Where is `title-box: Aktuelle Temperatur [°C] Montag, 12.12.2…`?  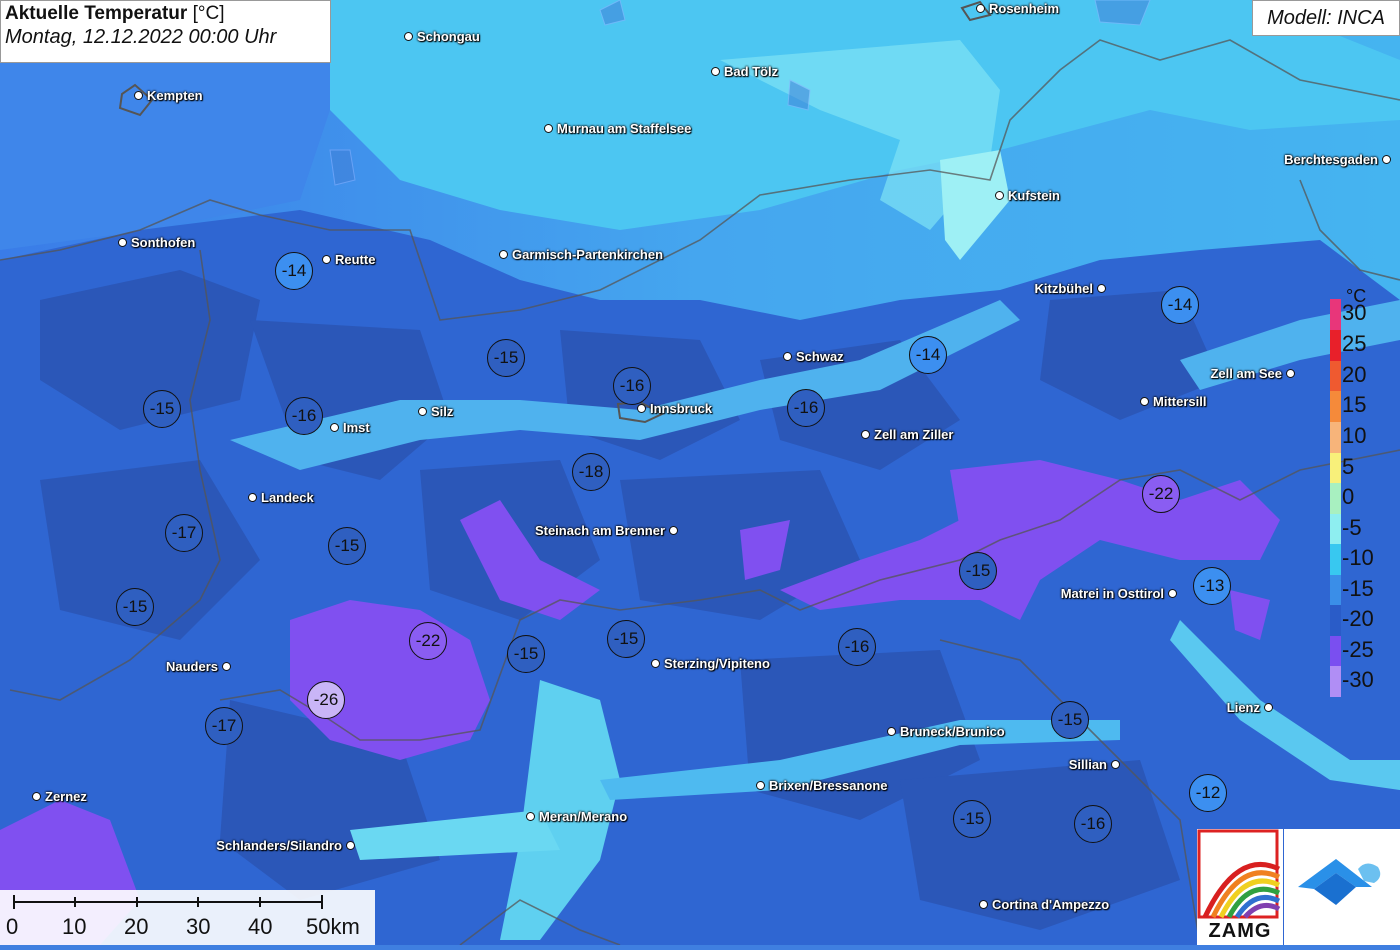
title-box: Aktuelle Temperatur [°C] Montag, 12.12.2… is located at coordinates (165, 31).